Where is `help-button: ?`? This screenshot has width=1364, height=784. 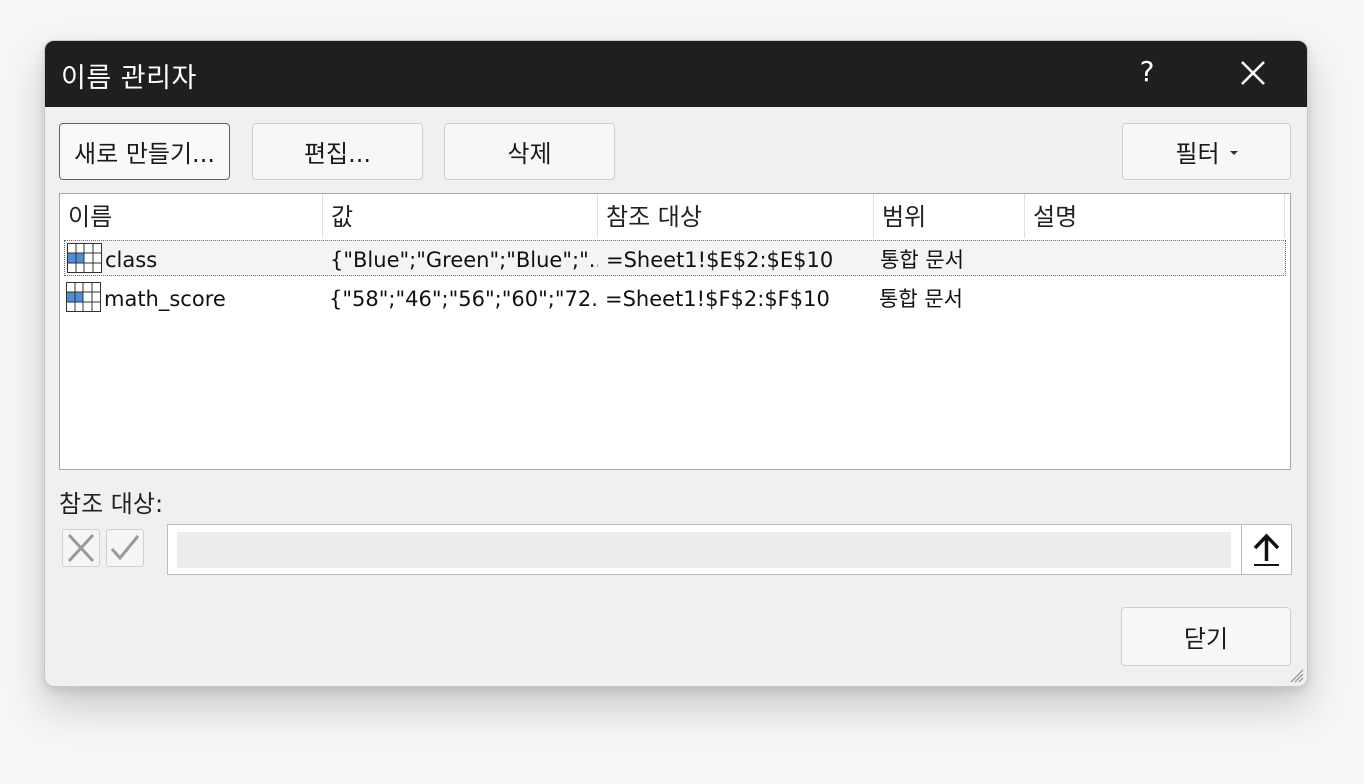 help-button: ? is located at coordinates (1147, 73).